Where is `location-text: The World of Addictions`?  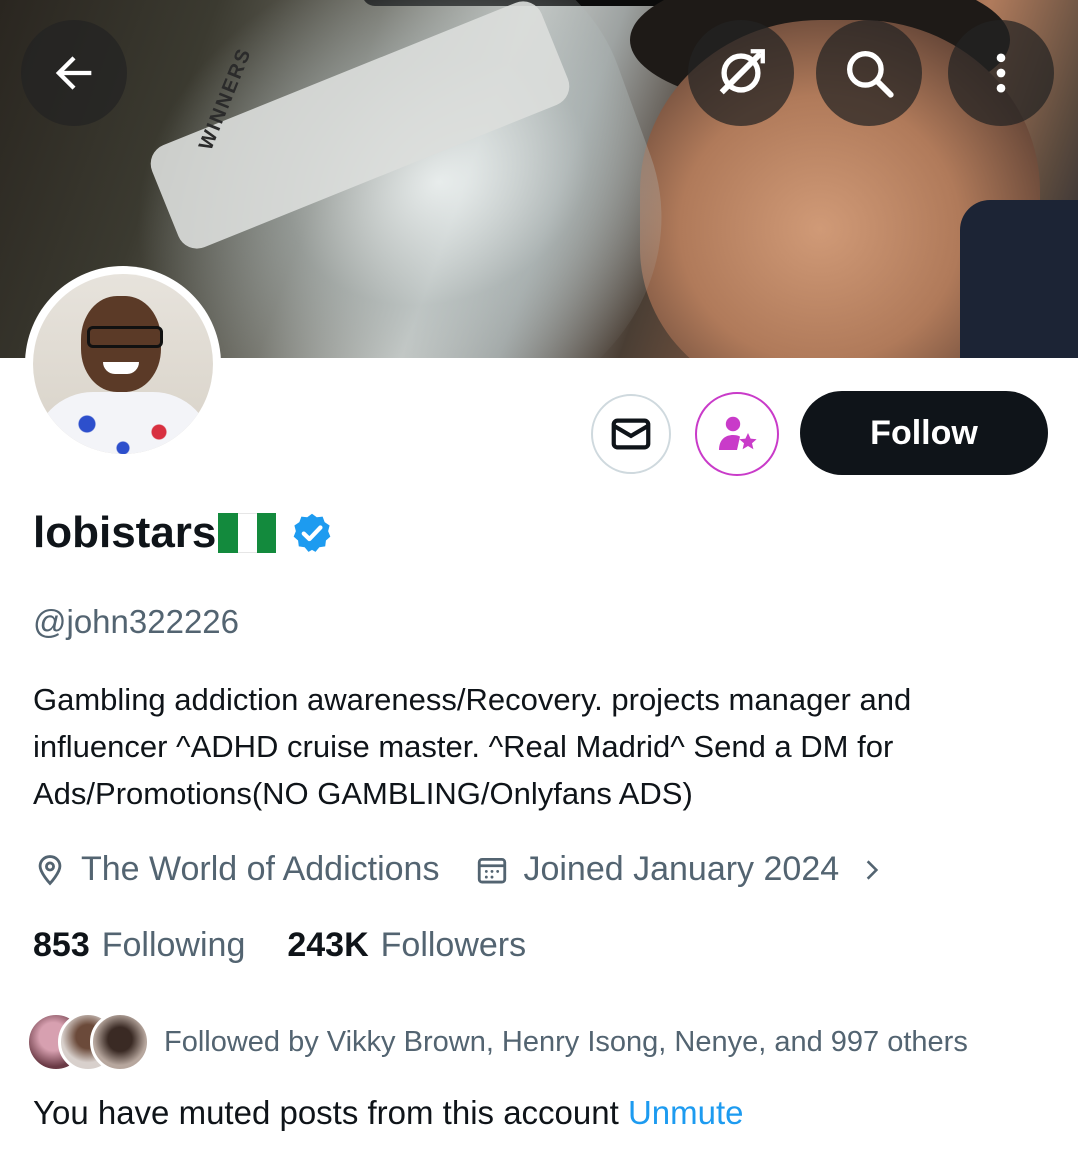
location-text: The World of Addictions is located at coordinates (260, 869).